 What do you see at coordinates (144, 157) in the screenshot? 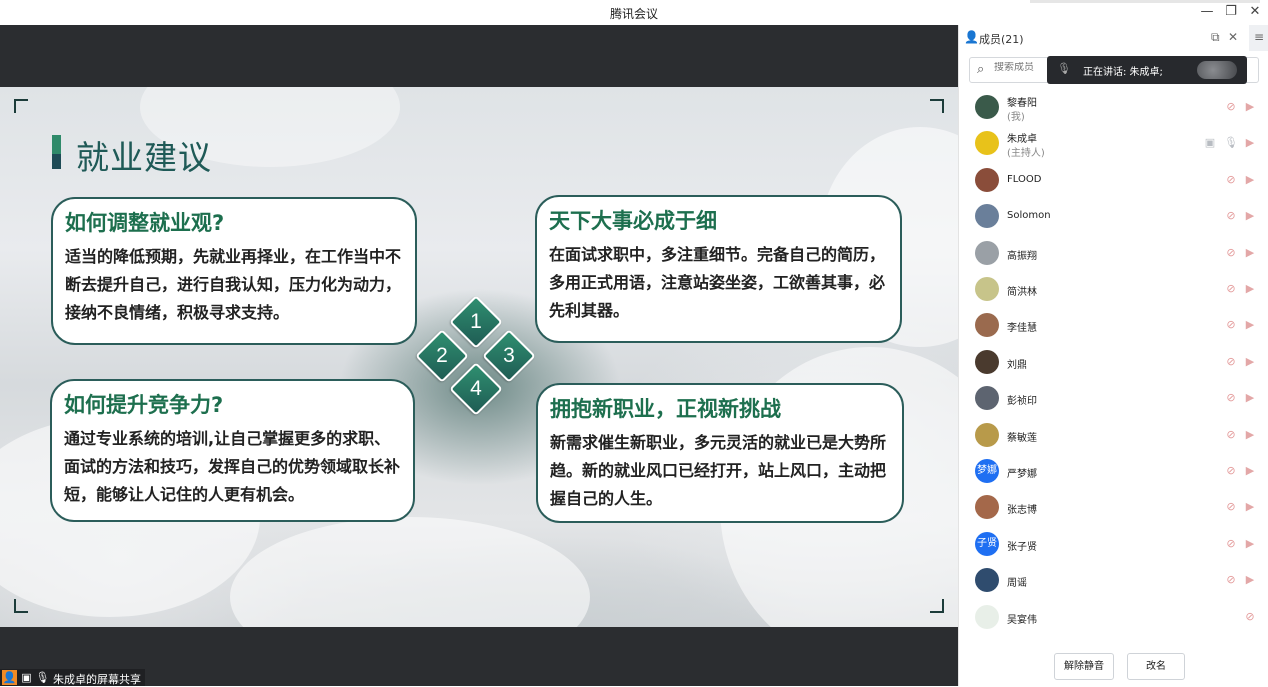
I see `slide-heading: 就业建议` at bounding box center [144, 157].